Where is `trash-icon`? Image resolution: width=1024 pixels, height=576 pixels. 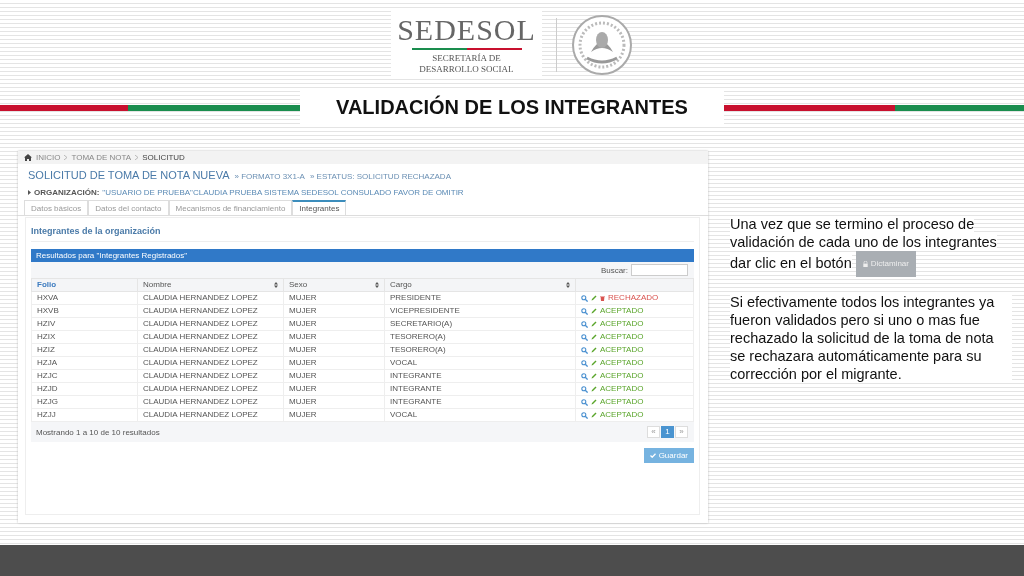 trash-icon is located at coordinates (602, 298).